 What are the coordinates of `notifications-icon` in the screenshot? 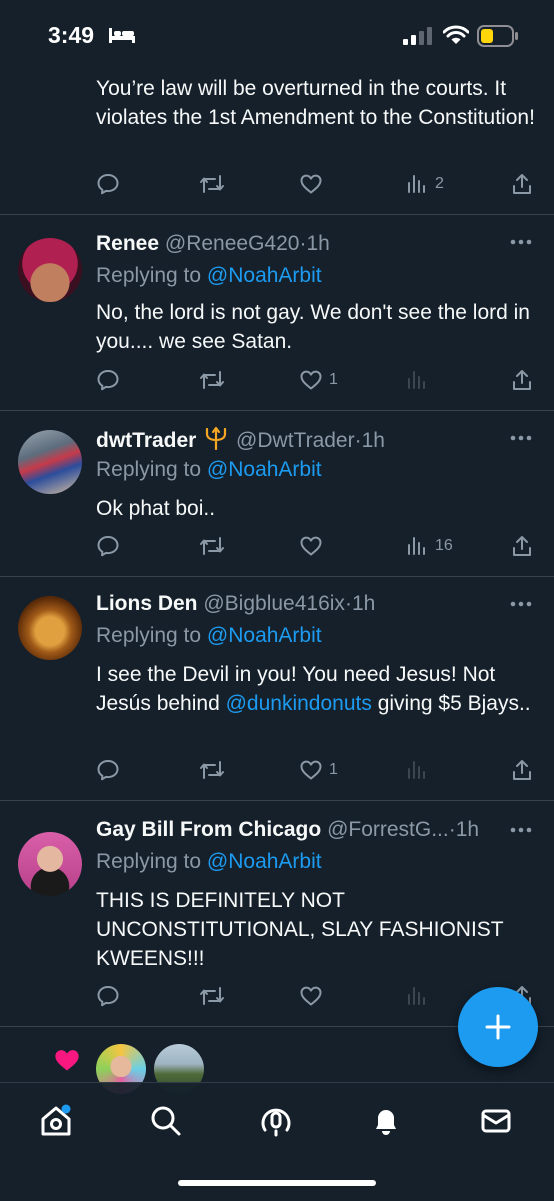 It's located at (386, 1122).